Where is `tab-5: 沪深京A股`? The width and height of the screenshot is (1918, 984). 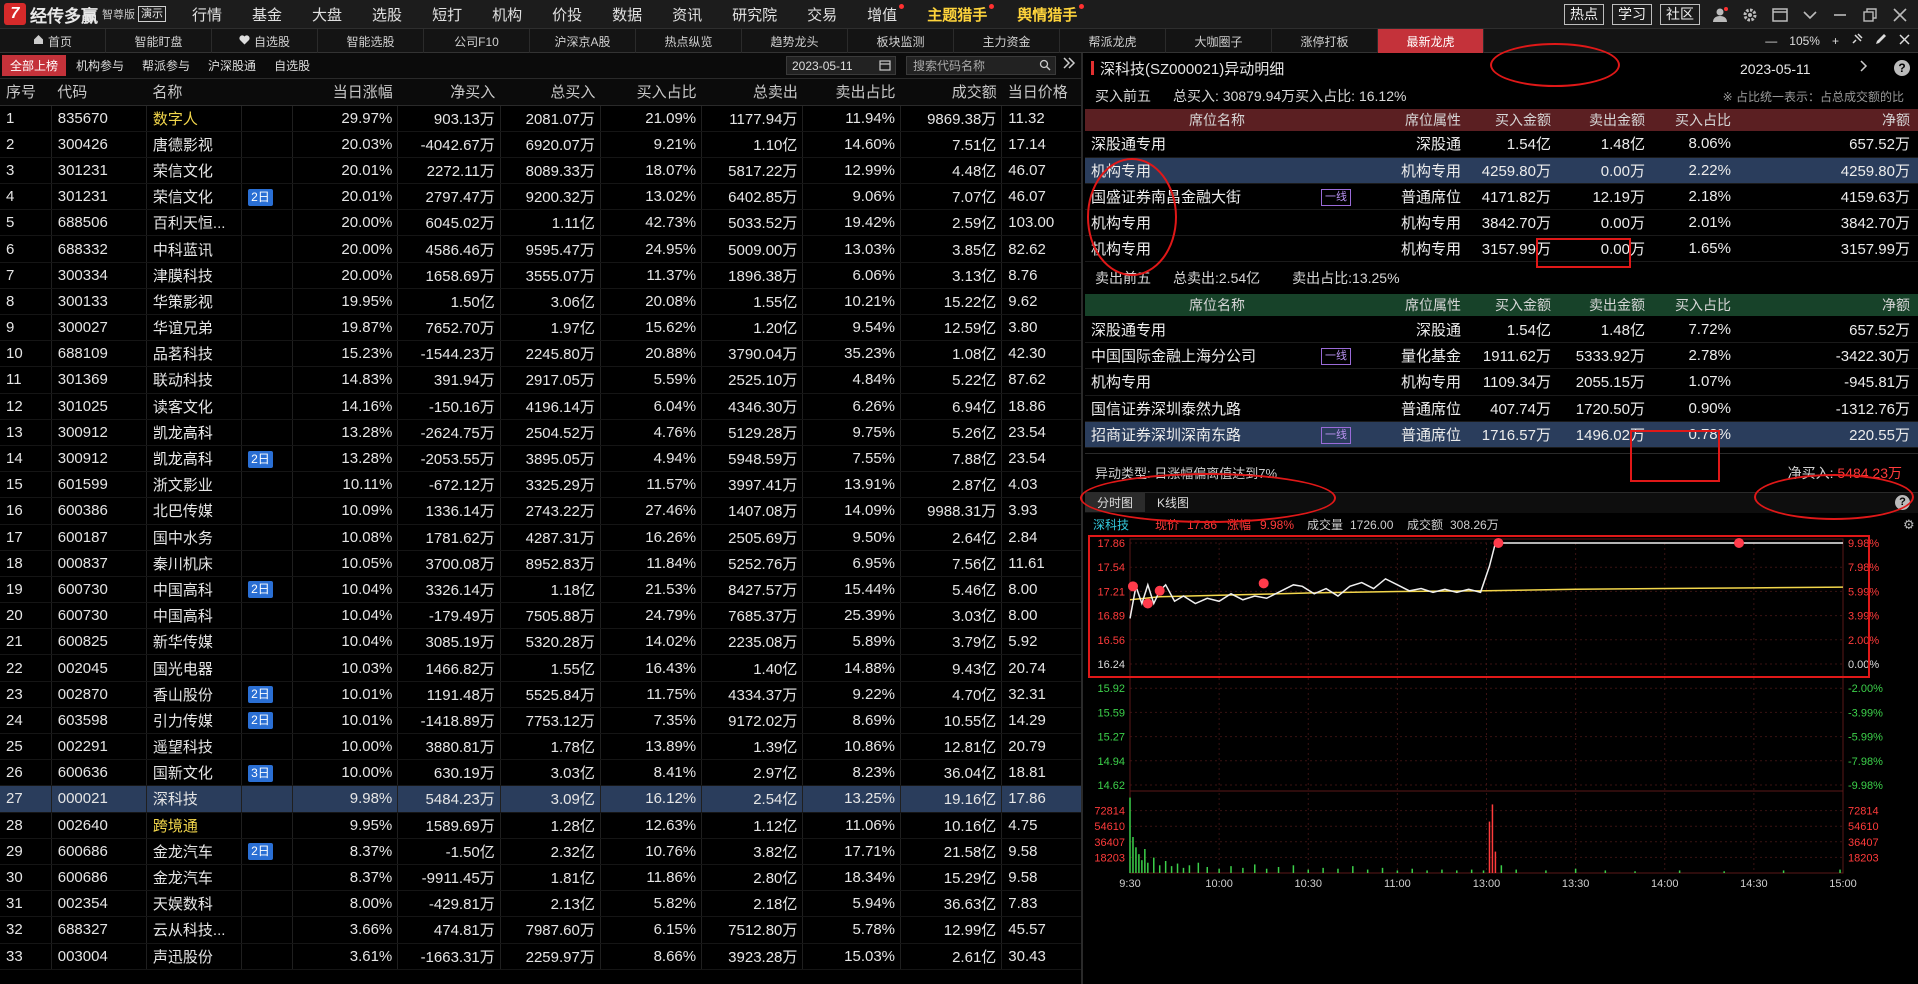
tab-5: 沪深京A股 is located at coordinates (583, 41).